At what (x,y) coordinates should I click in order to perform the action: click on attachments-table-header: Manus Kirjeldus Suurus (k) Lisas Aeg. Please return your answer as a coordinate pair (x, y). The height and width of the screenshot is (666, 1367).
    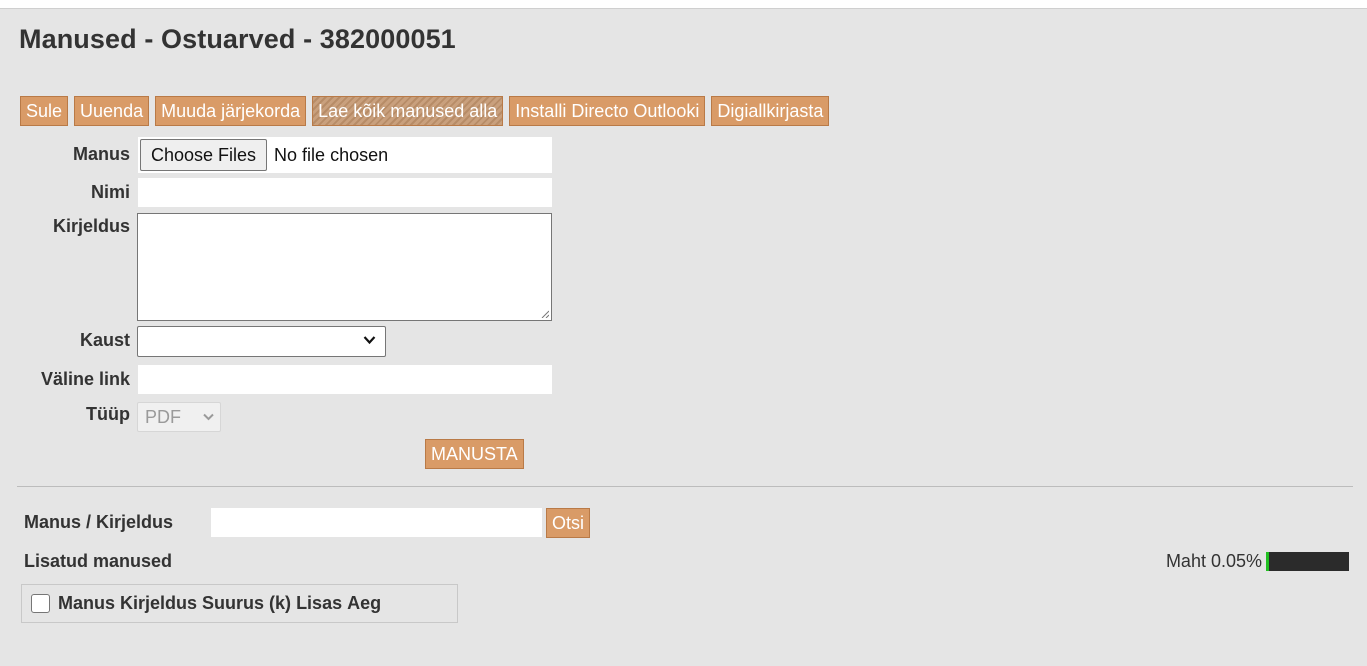
    Looking at the image, I should click on (239, 603).